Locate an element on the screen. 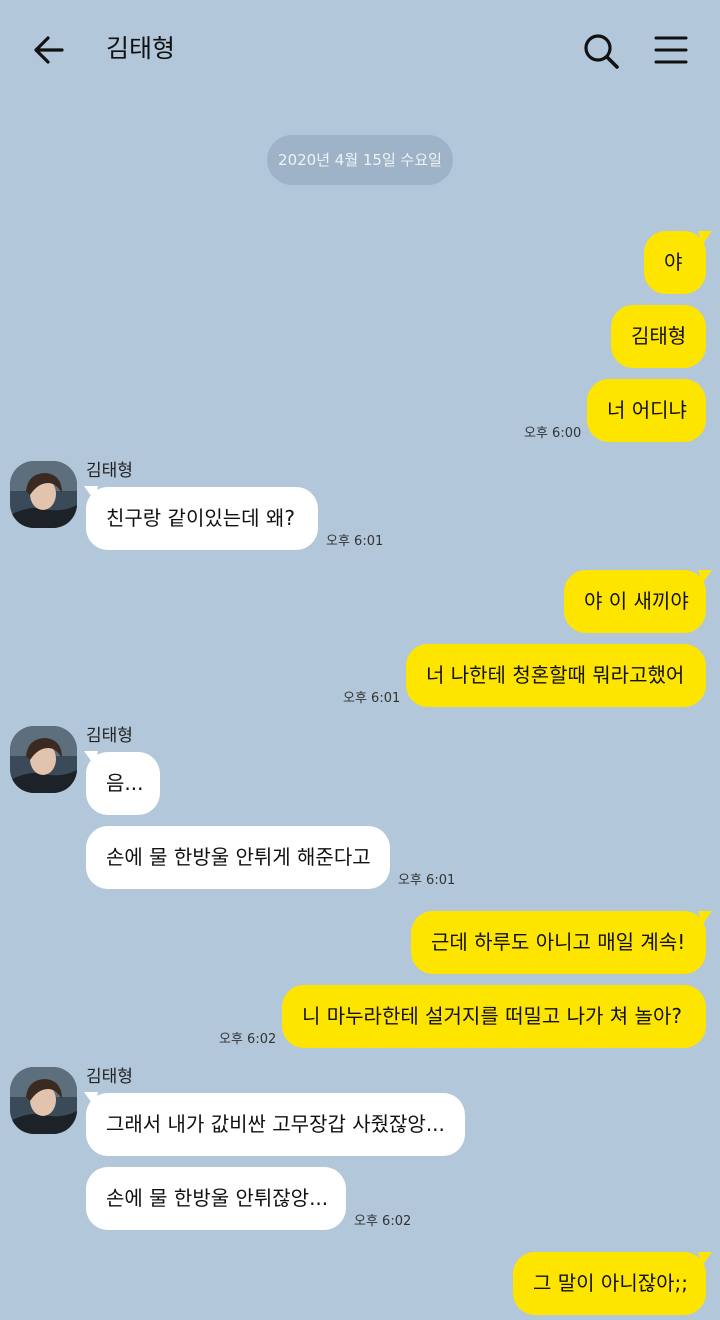 The width and height of the screenshot is (720, 1320). search-icon is located at coordinates (601, 51).